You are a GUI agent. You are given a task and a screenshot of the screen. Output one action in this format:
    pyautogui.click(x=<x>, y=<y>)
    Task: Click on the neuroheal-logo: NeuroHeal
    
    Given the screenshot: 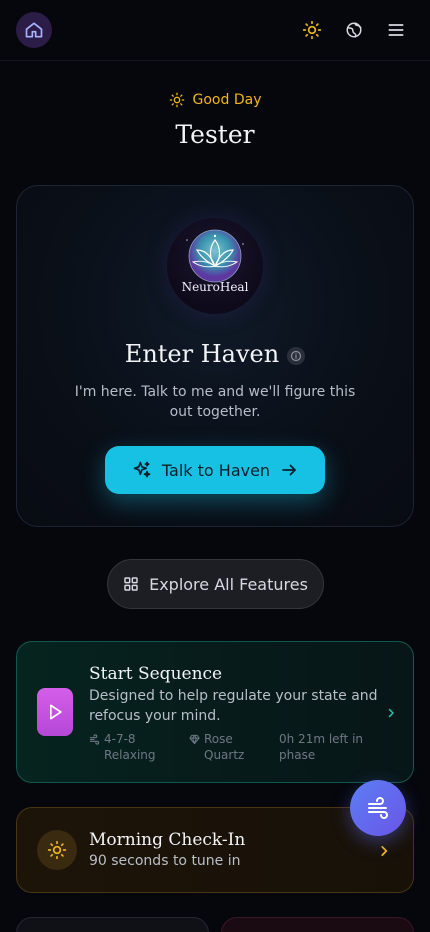 What is the action you would take?
    pyautogui.click(x=215, y=266)
    